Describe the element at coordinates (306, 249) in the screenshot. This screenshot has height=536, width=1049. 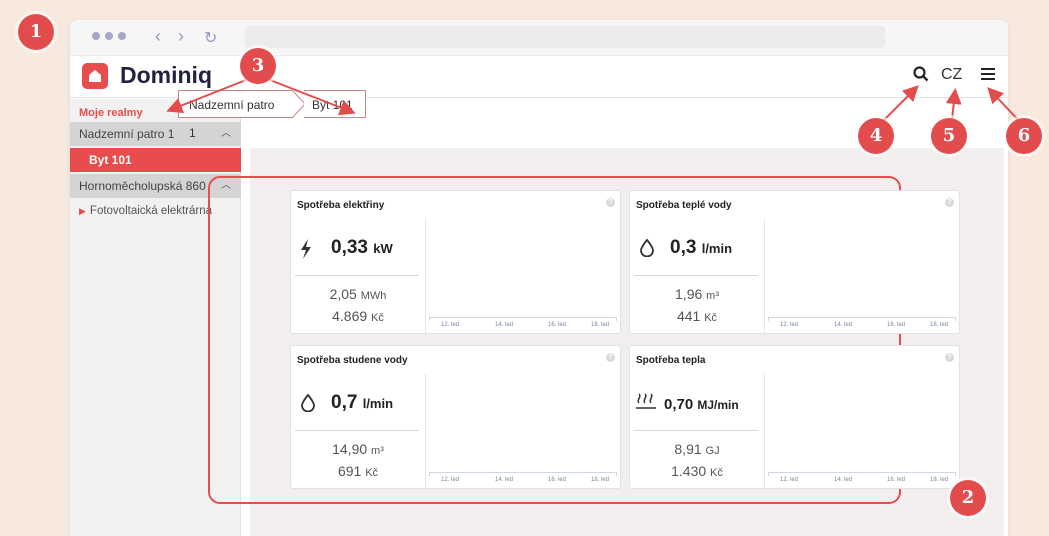
I see `lightning-icon` at that location.